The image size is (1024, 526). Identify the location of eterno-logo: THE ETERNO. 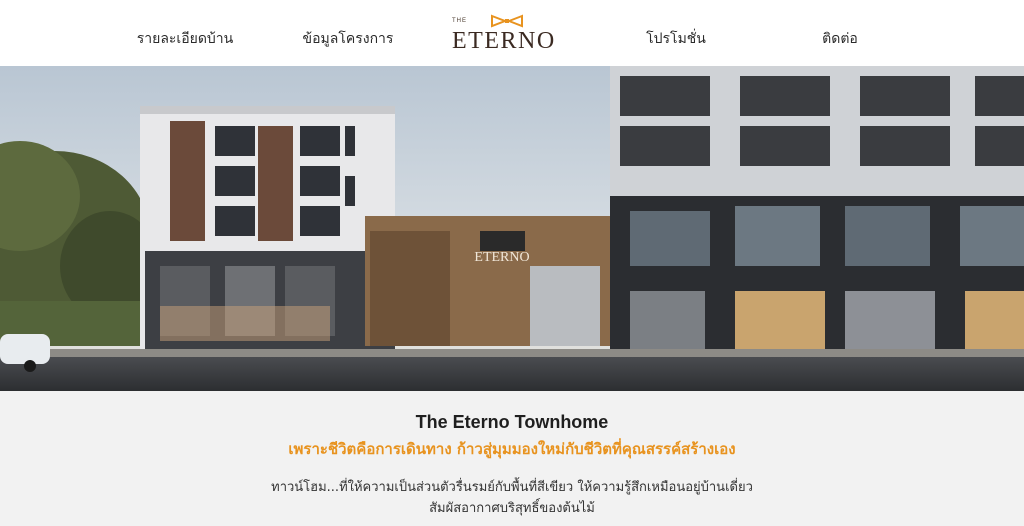
(512, 34).